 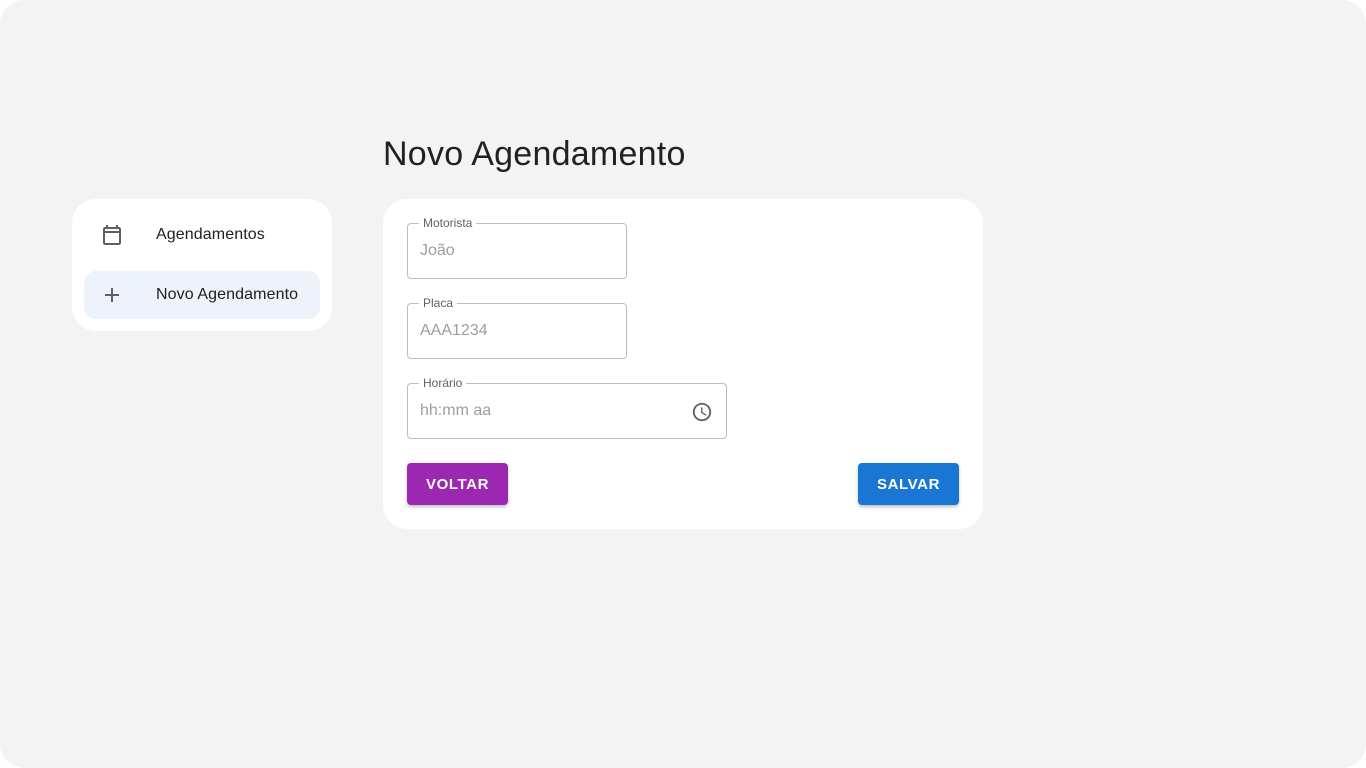 What do you see at coordinates (908, 484) in the screenshot?
I see `save-button: SALVAR` at bounding box center [908, 484].